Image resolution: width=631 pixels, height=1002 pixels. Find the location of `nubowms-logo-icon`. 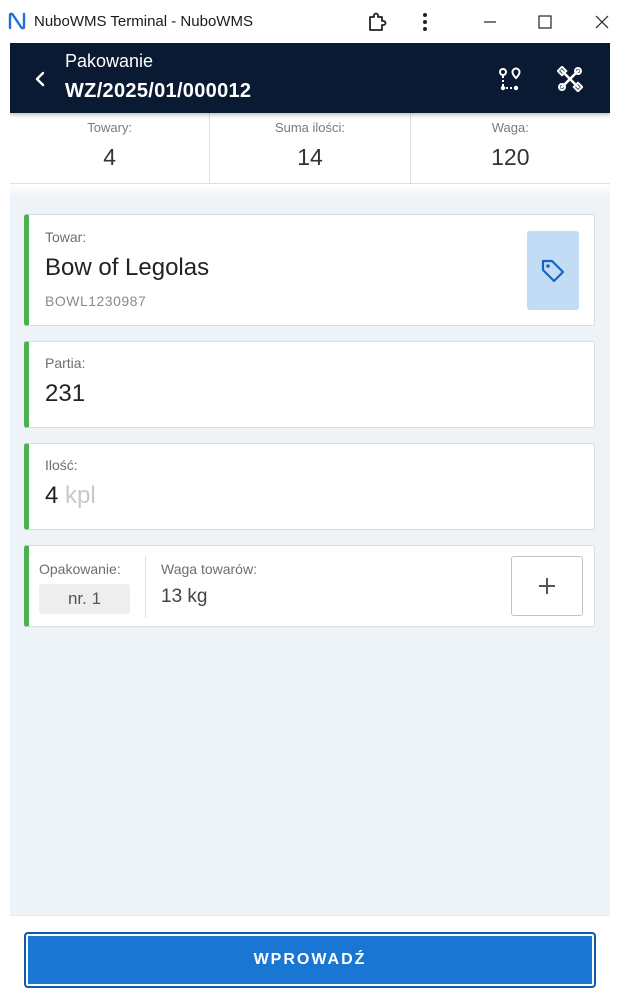

nubowms-logo-icon is located at coordinates (17, 21).